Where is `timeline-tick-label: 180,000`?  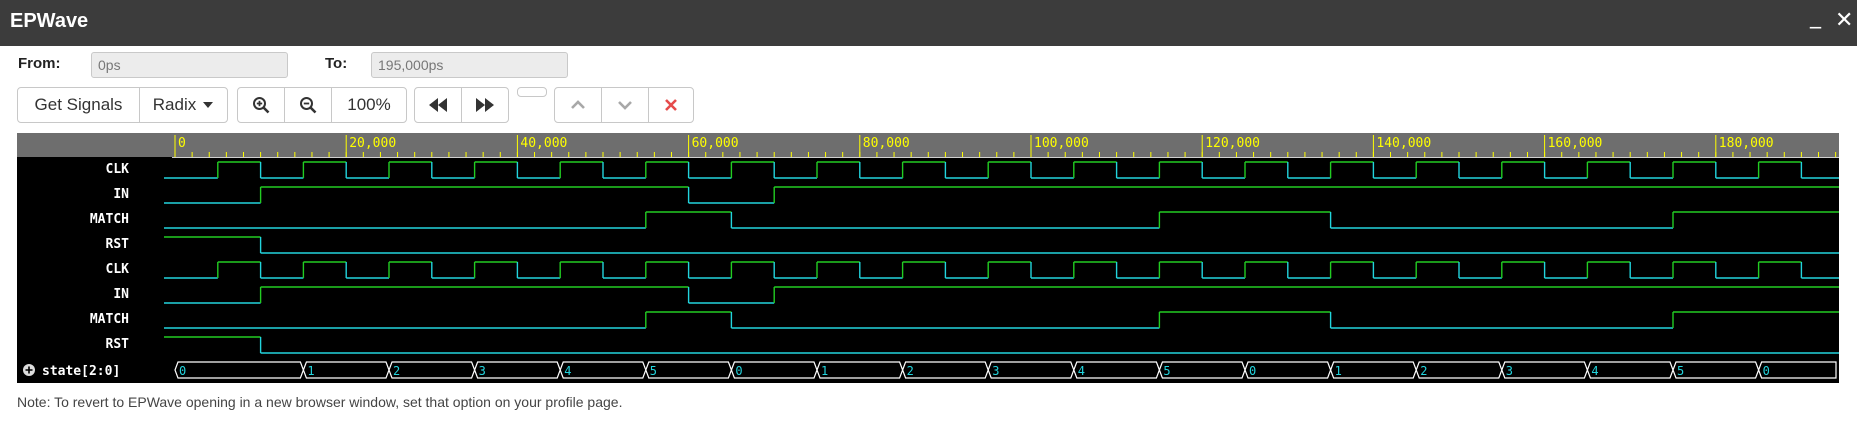 timeline-tick-label: 180,000 is located at coordinates (1746, 143).